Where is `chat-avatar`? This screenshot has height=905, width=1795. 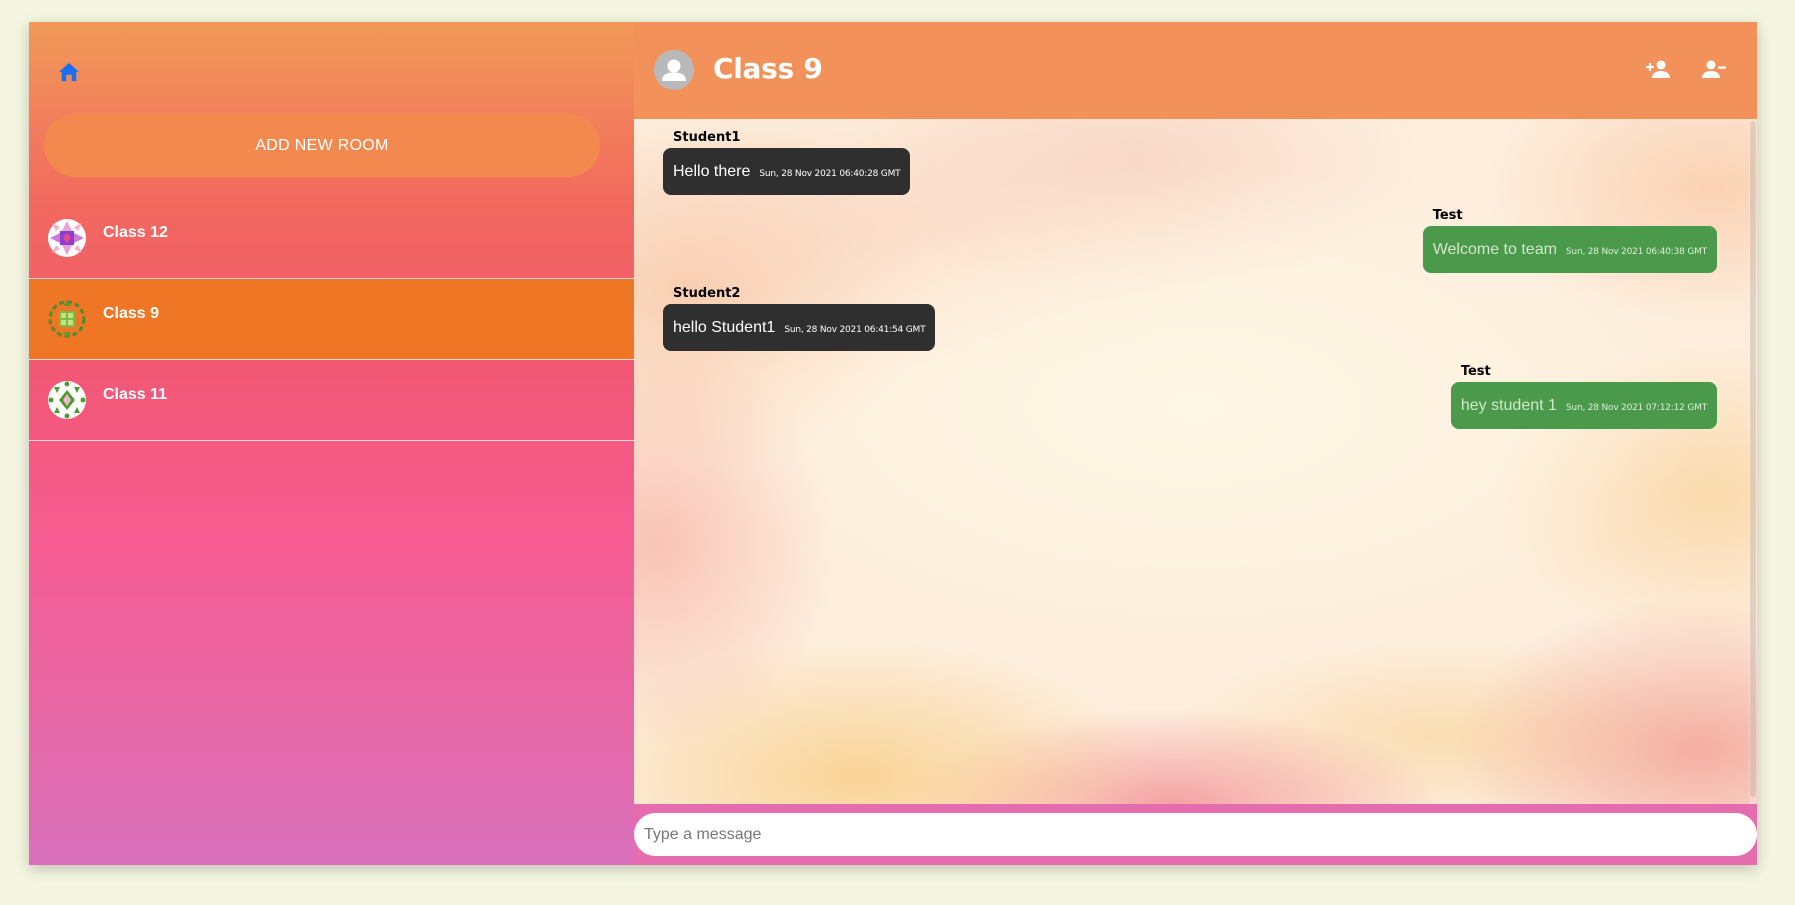 chat-avatar is located at coordinates (674, 70).